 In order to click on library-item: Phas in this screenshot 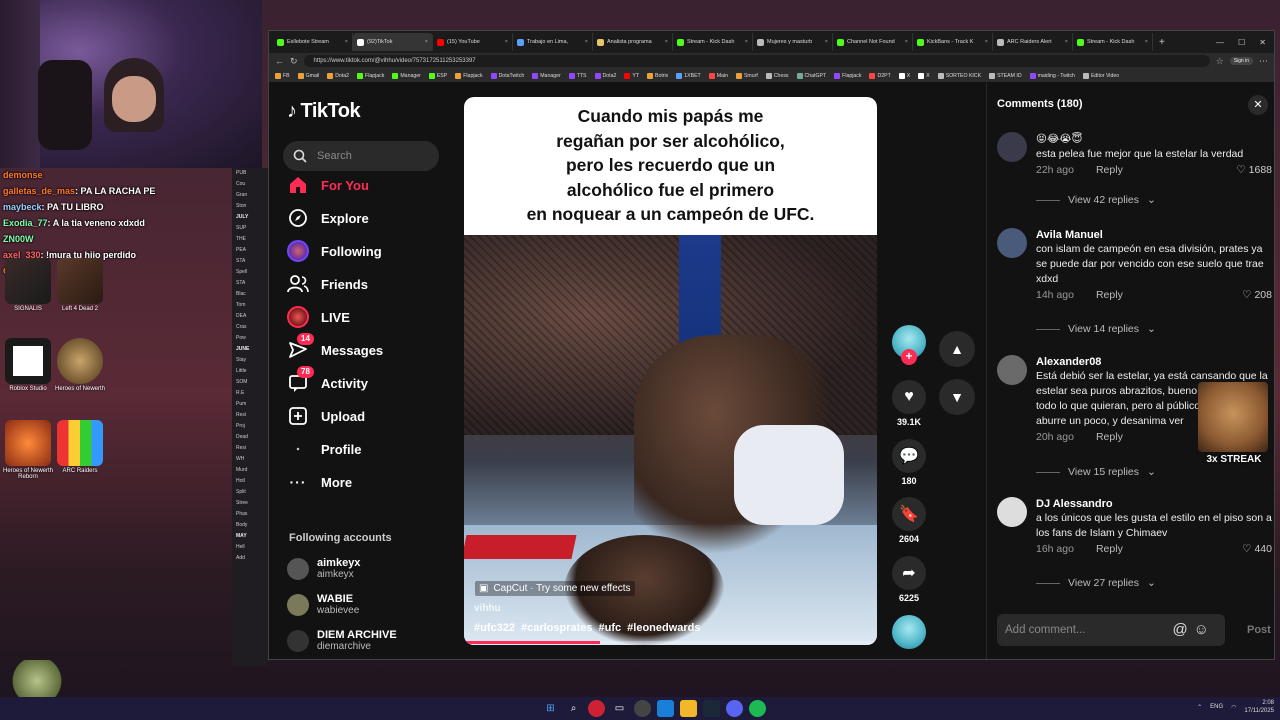, I will do `click(250, 514)`.